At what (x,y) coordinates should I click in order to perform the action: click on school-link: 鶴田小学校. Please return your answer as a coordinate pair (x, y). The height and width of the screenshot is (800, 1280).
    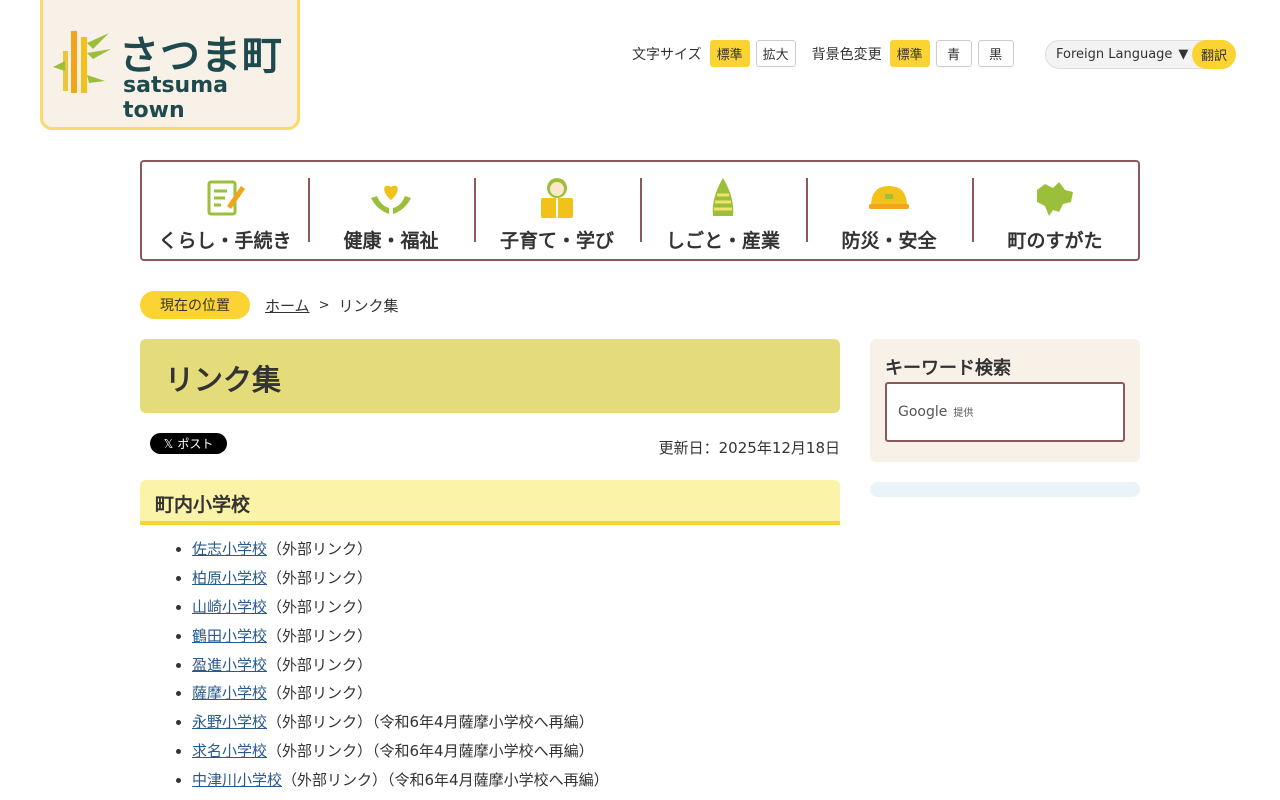
    Looking at the image, I should click on (229, 636).